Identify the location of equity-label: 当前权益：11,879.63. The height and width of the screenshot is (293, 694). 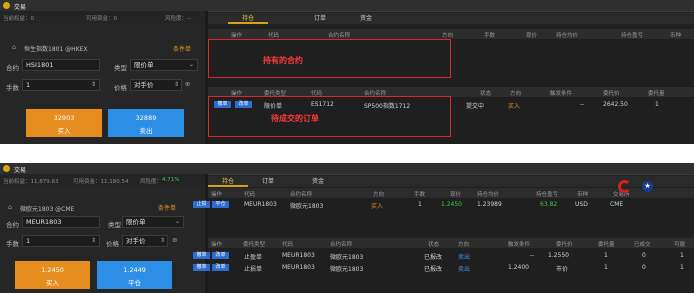
(31, 182).